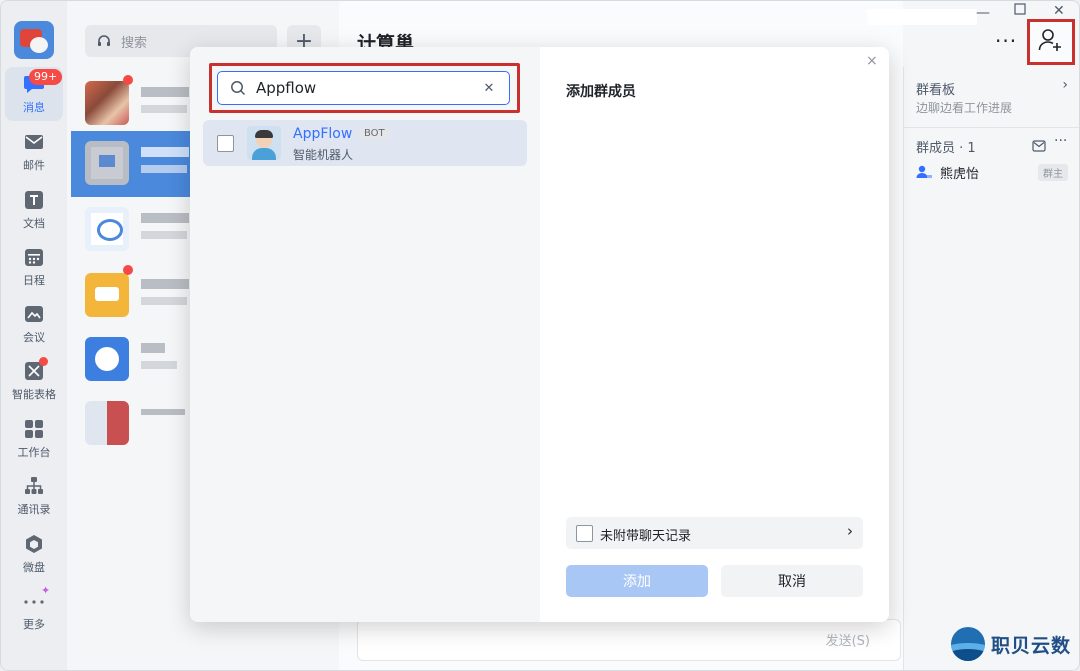 The image size is (1080, 671). Describe the element at coordinates (1059, 11) in the screenshot. I see `close-window-button: ✕` at that location.